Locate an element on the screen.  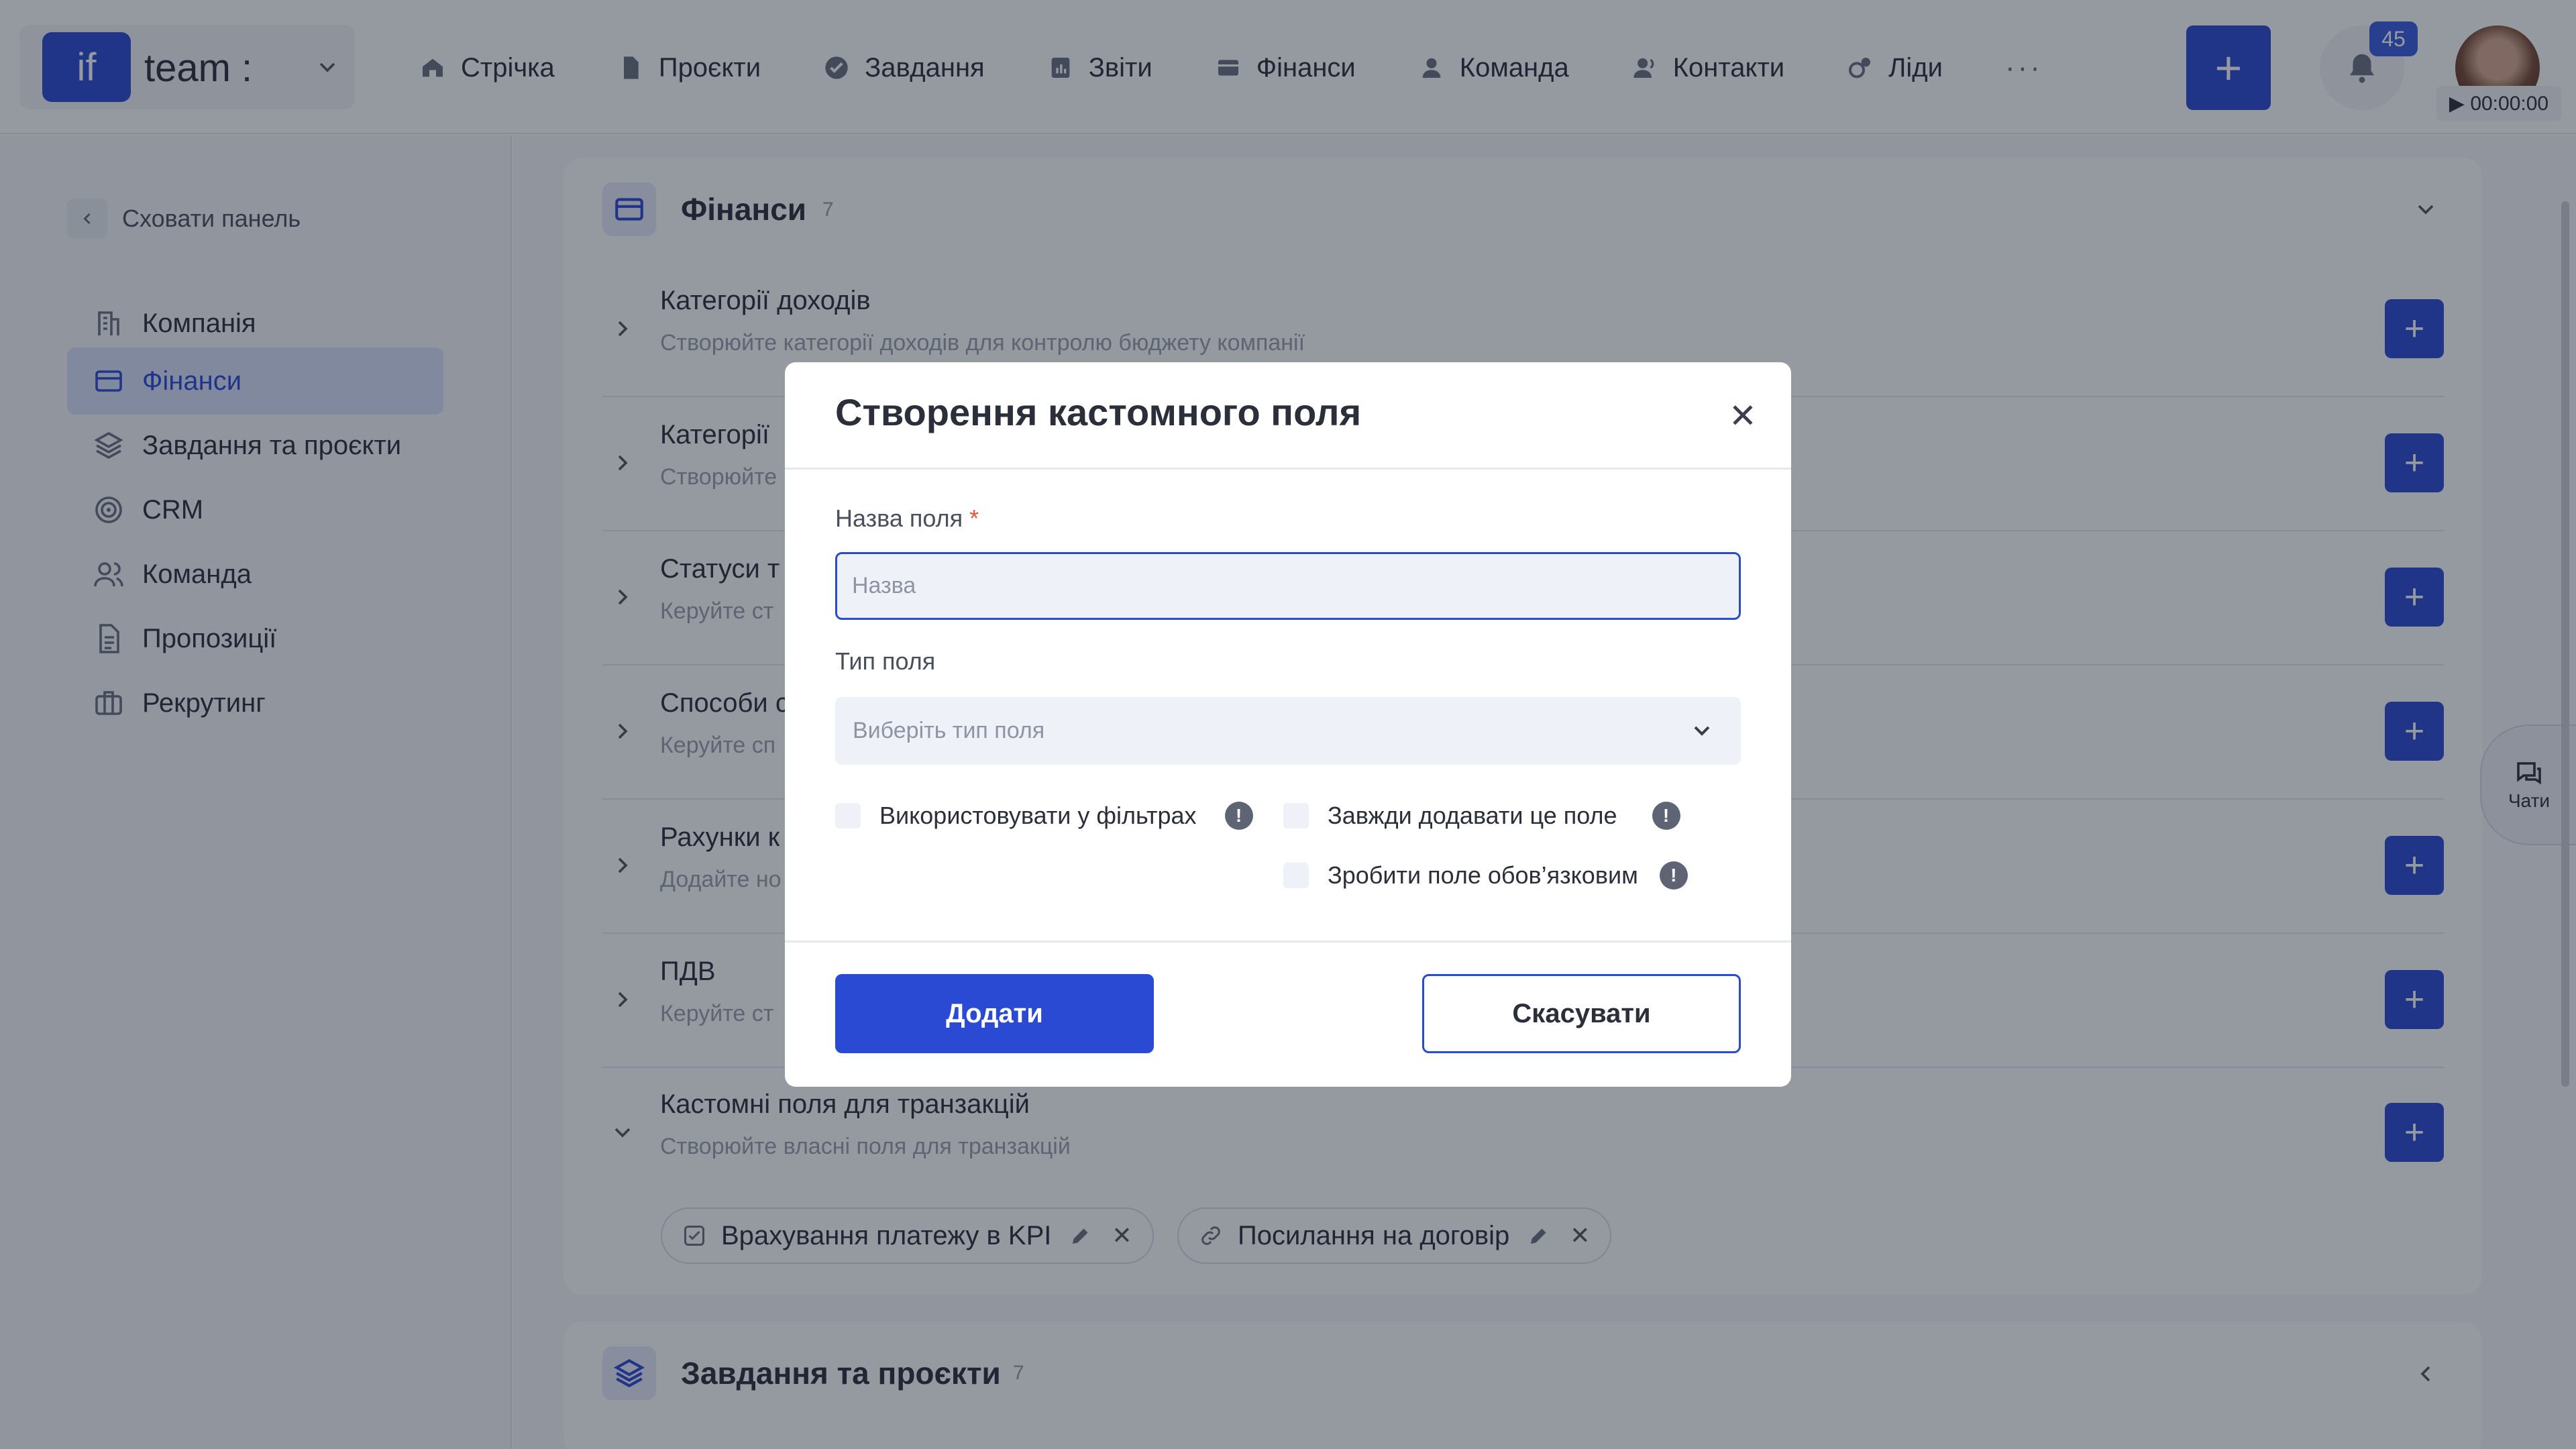
use-in-filters-checkbox: Використовувати у фільтрах ! is located at coordinates (1044, 816).